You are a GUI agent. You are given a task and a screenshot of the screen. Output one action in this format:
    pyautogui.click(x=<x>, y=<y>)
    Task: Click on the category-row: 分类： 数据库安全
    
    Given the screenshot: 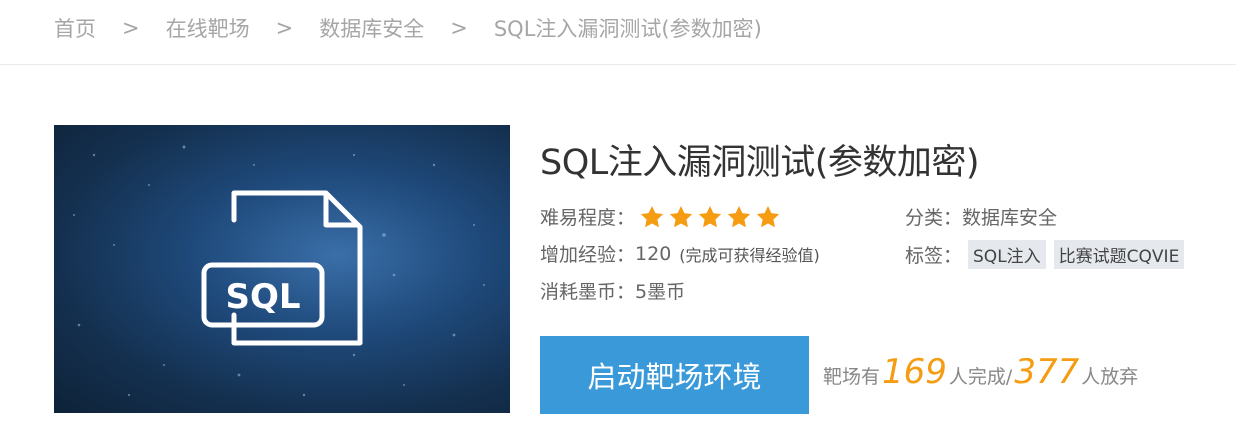 What is the action you would take?
    pyautogui.click(x=981, y=216)
    